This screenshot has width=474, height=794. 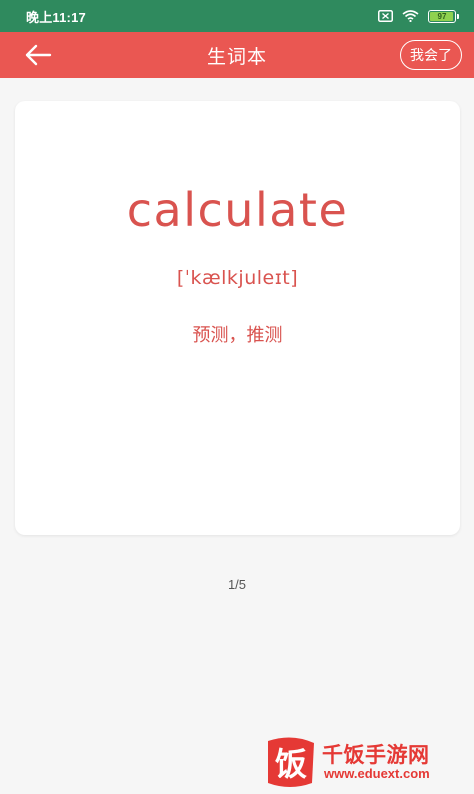 I want to click on battery-level-text: 97, so click(x=442, y=16).